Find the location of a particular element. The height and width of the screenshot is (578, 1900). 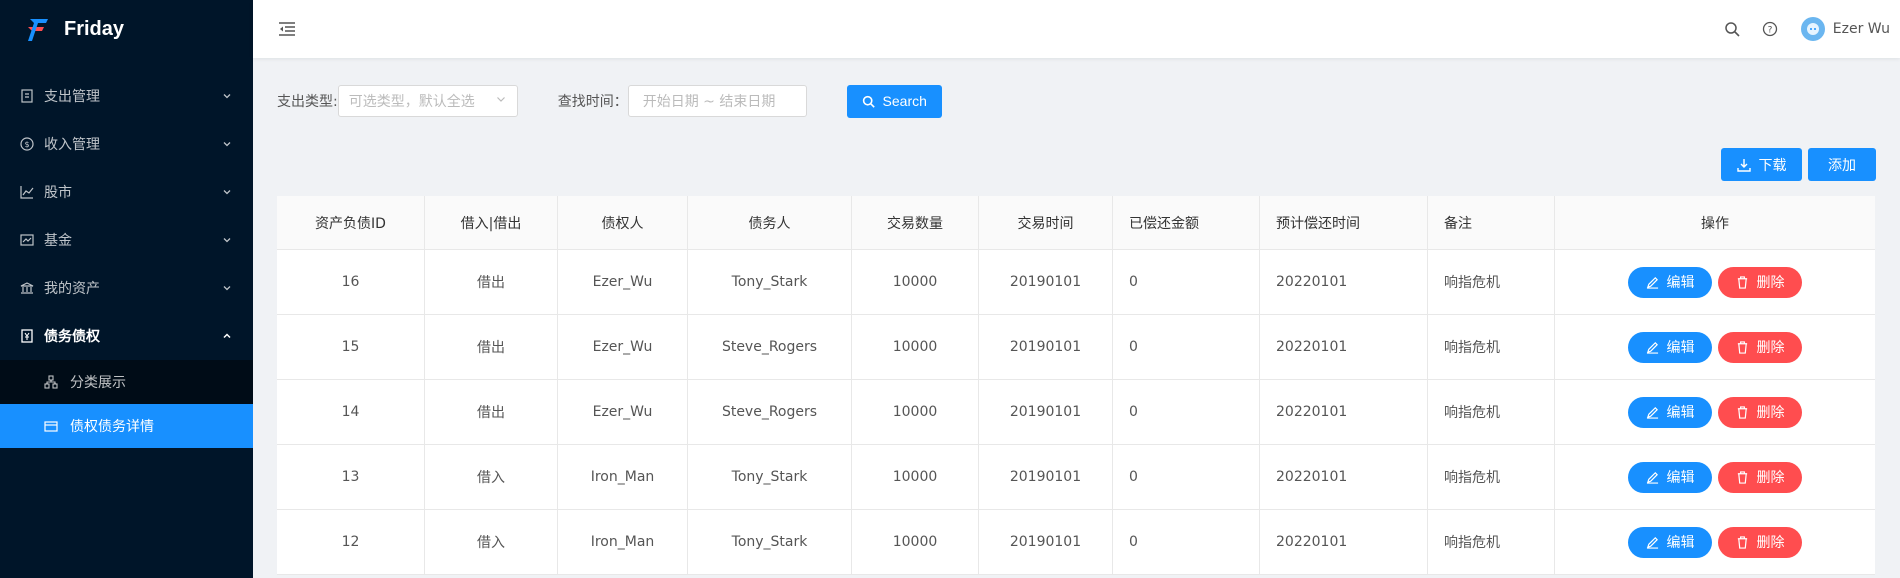

cell-creditor: Iron_Man is located at coordinates (623, 542).